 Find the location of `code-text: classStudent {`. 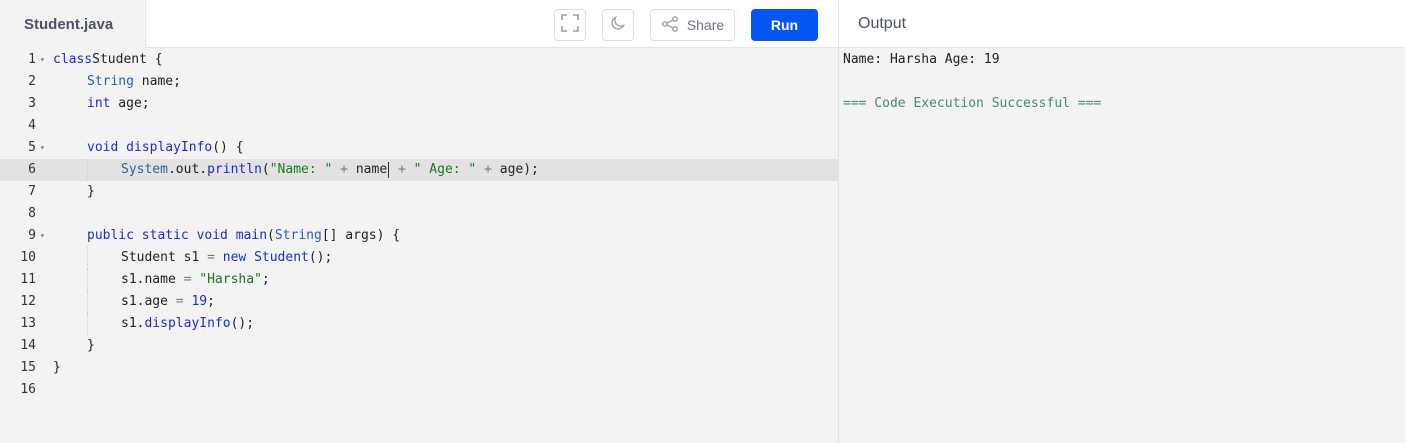

code-text: classStudent { is located at coordinates (108, 60).